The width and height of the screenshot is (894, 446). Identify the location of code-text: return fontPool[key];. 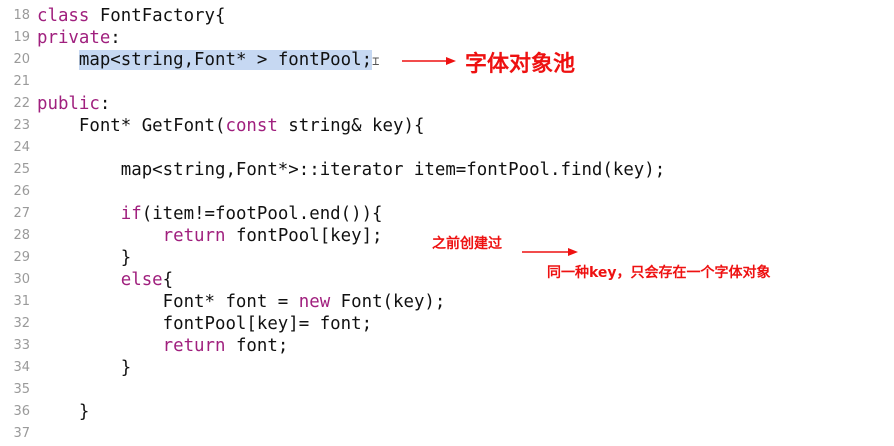
(210, 236).